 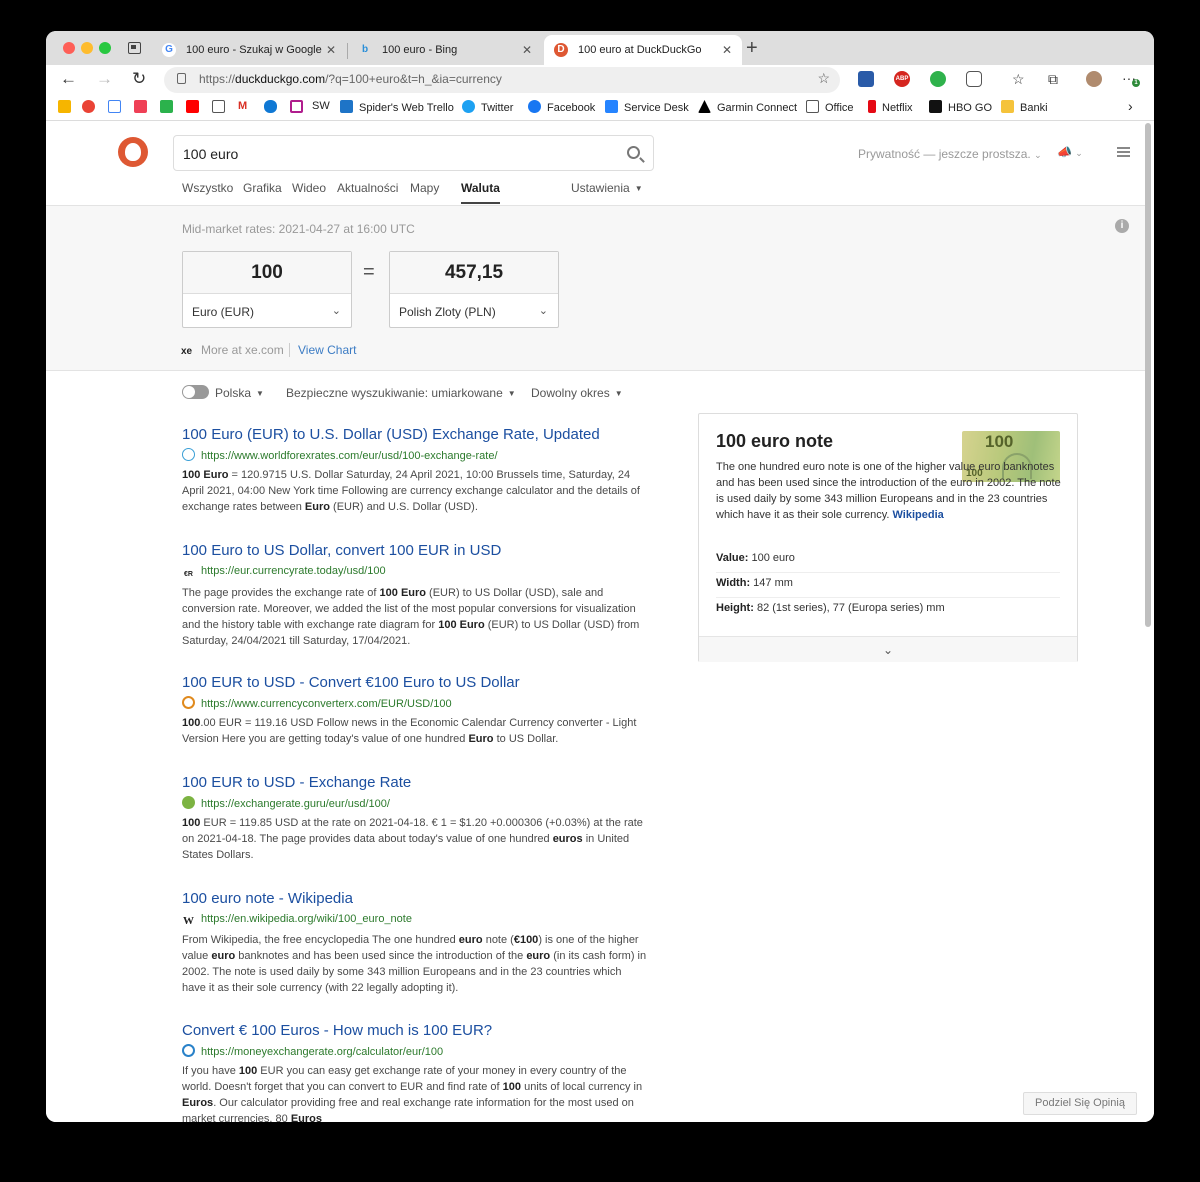 I want to click on evernote-icon, so click(x=938, y=79).